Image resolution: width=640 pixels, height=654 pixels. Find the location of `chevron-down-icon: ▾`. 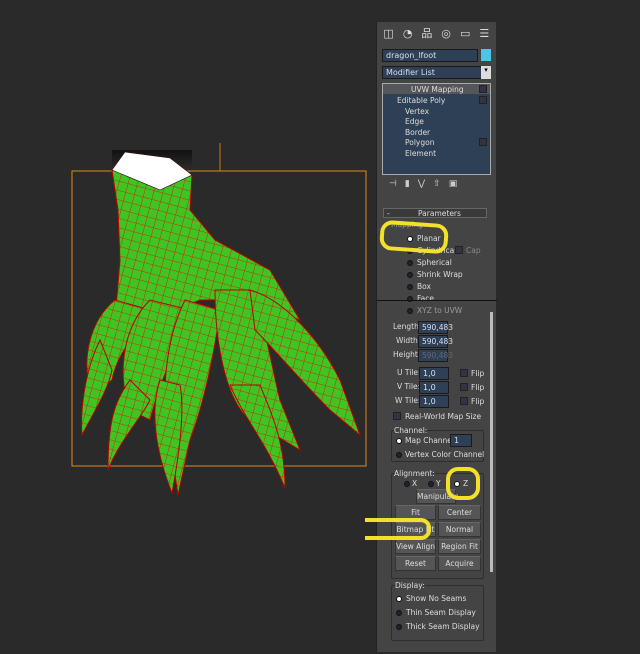

chevron-down-icon: ▾ is located at coordinates (486, 72).